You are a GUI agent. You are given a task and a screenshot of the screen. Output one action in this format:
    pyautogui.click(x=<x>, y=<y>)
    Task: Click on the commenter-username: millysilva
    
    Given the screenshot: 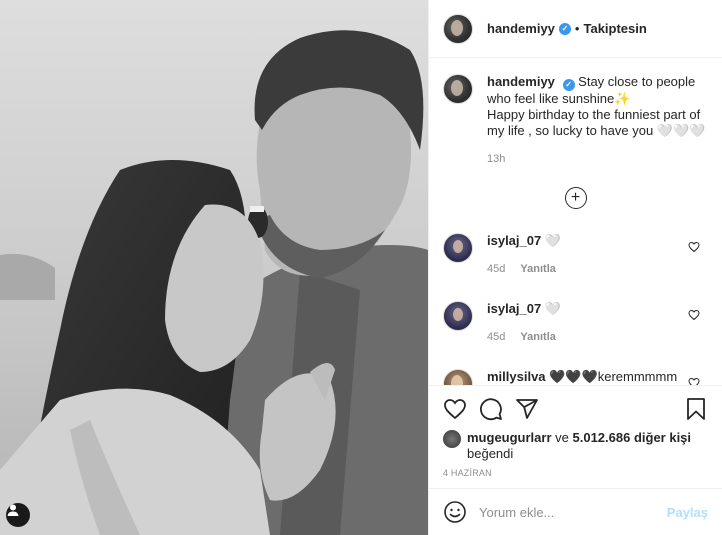 What is the action you would take?
    pyautogui.click(x=516, y=376)
    